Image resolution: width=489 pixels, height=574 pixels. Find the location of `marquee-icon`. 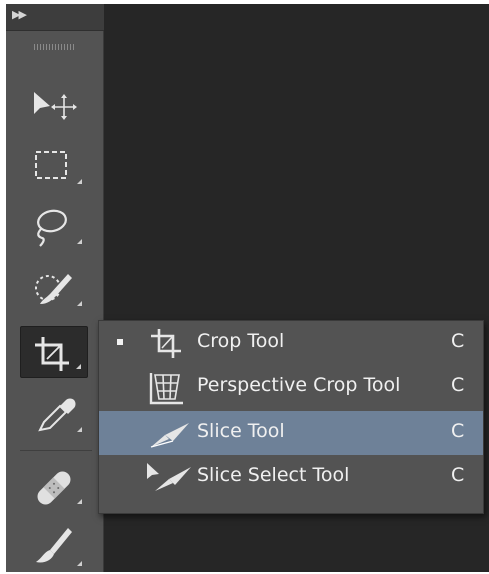

marquee-icon is located at coordinates (51, 165).